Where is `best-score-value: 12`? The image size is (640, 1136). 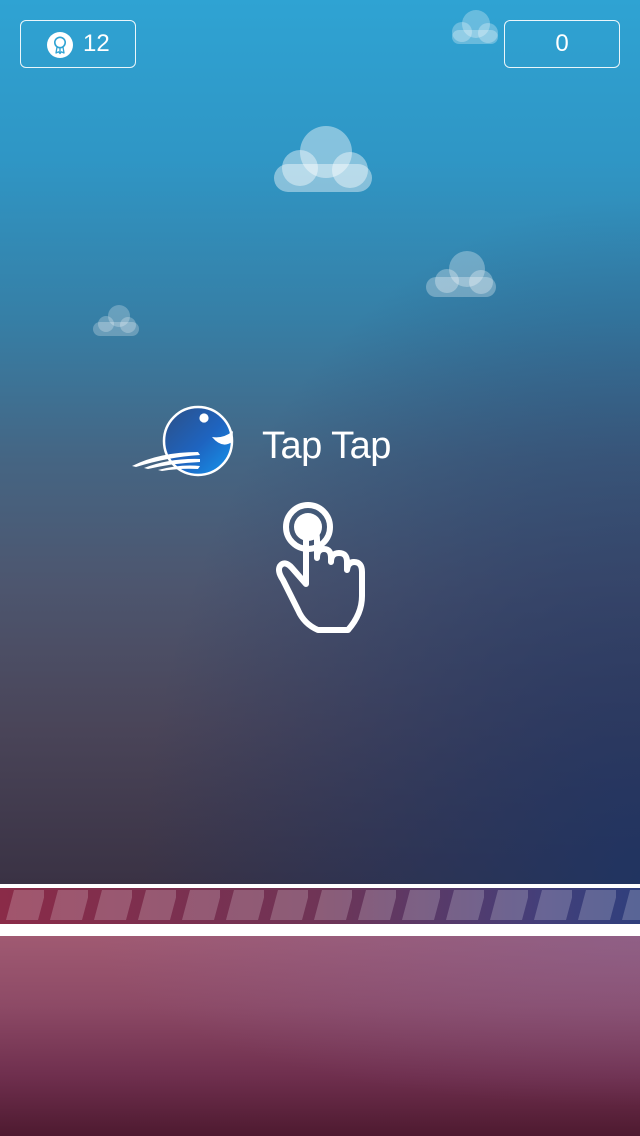 best-score-value: 12 is located at coordinates (96, 43).